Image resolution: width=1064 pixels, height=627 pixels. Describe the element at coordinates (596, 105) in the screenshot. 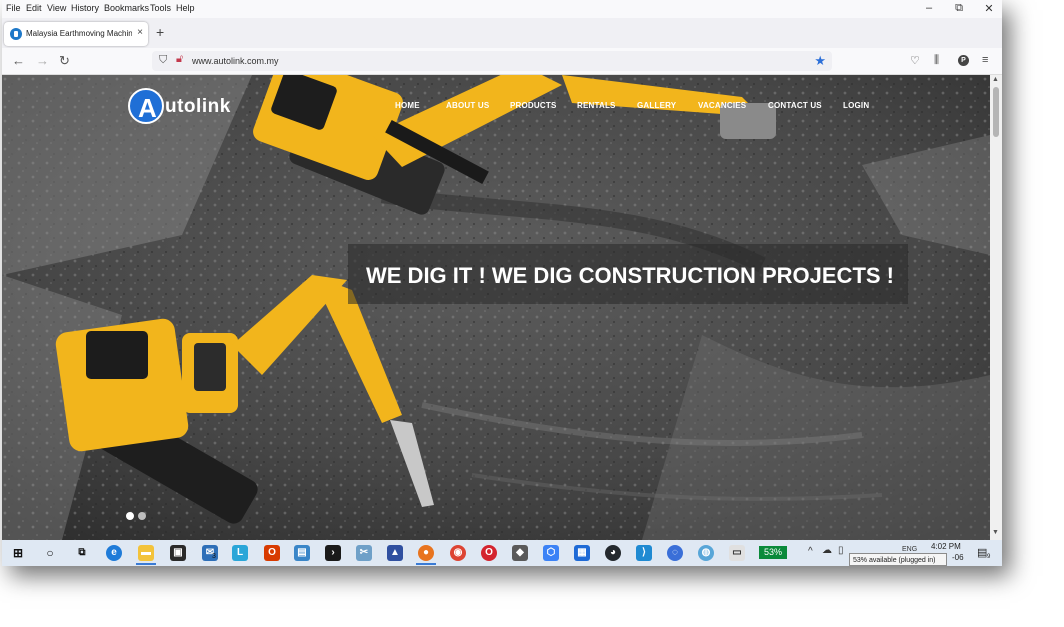

I see `nav-rentals: RENTALS` at that location.